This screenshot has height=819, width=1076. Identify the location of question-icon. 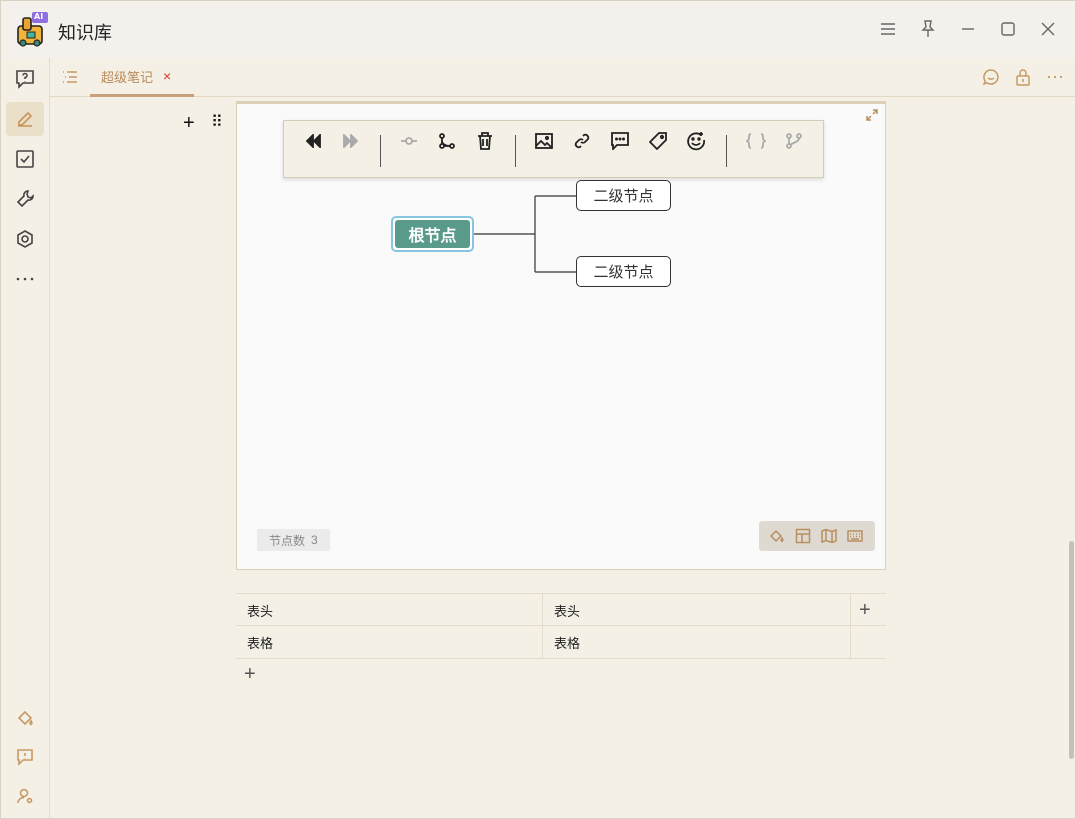
(25, 79).